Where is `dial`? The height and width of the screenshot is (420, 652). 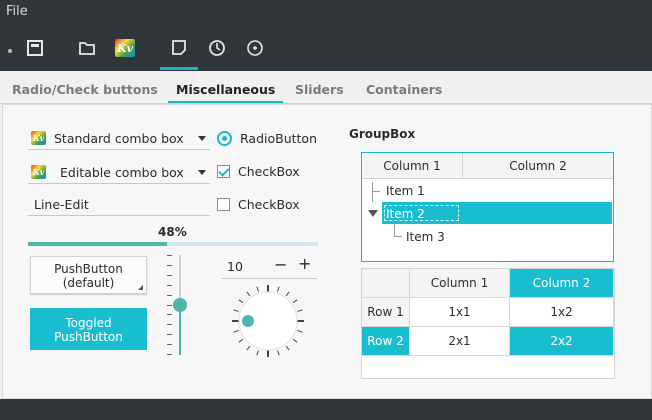
dial is located at coordinates (268, 321).